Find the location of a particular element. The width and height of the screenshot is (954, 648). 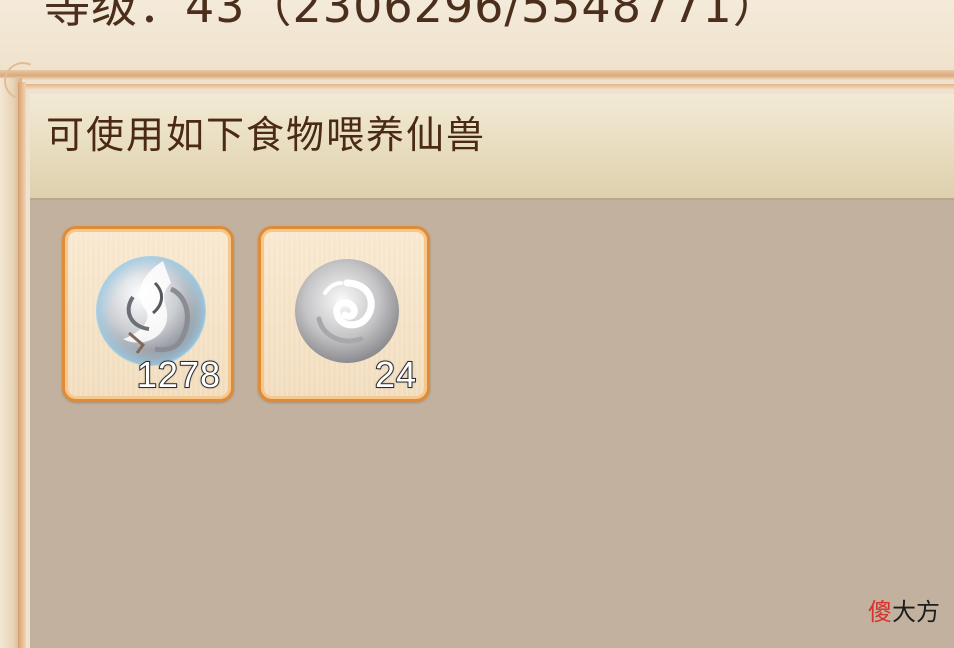

frame-top-inner-border is located at coordinates (487, 87).